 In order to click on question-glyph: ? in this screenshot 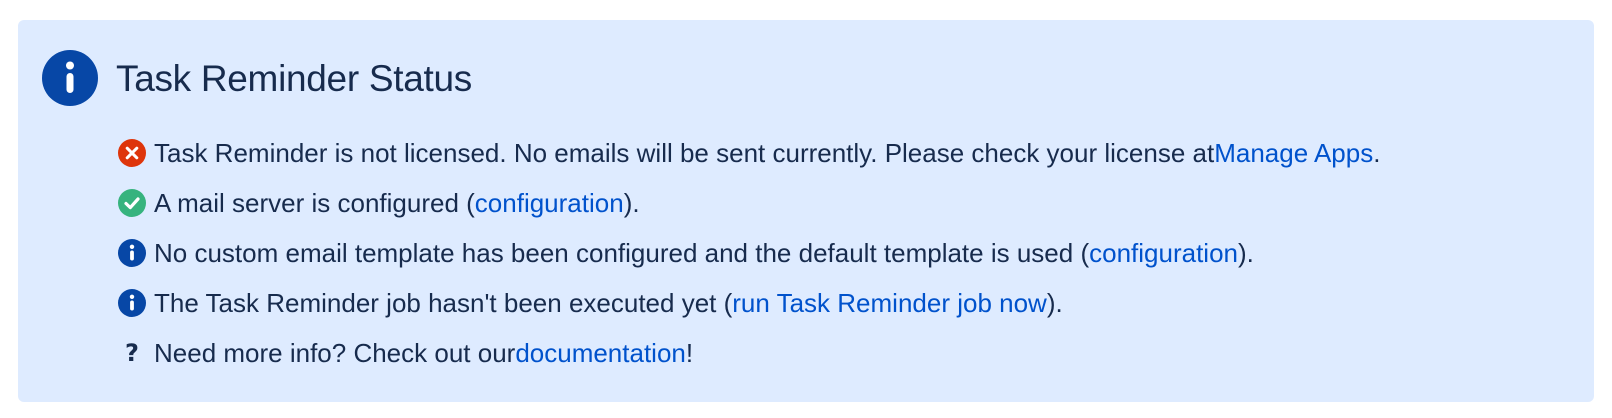, I will do `click(132, 353)`.